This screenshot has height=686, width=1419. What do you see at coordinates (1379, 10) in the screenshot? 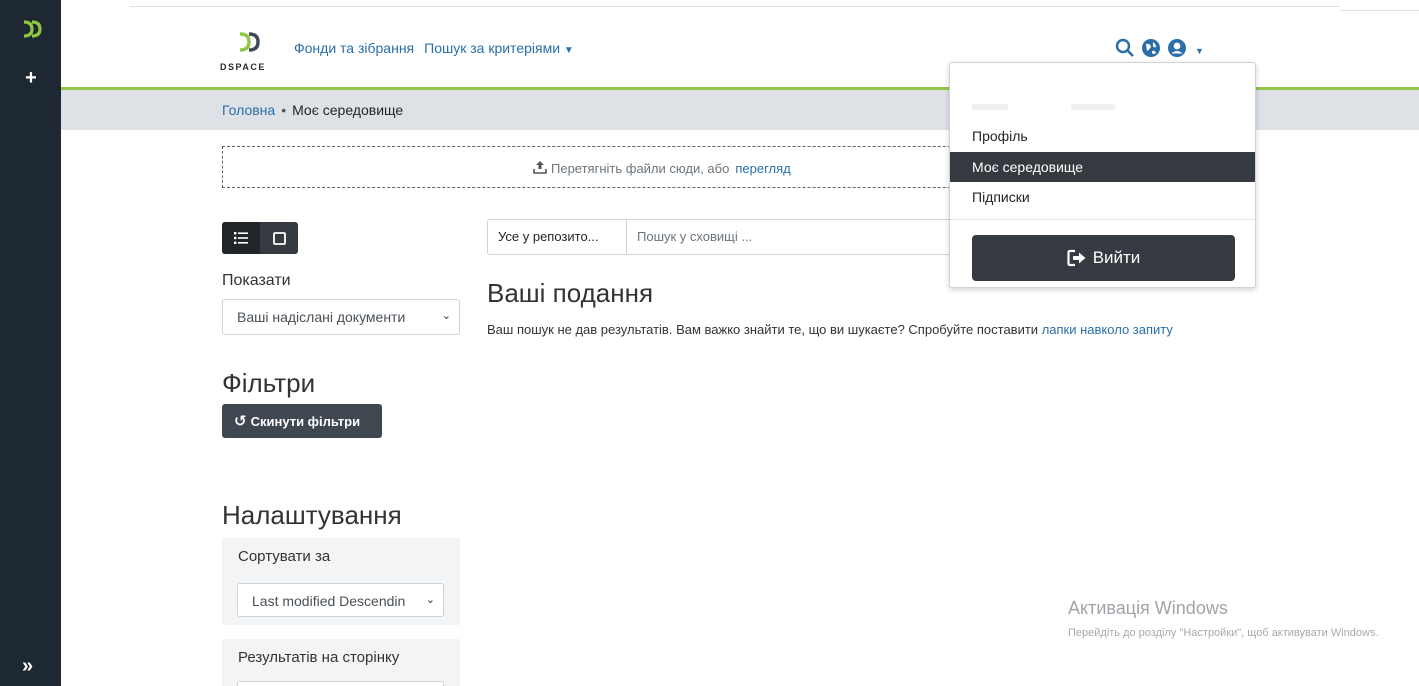
I see `divider` at bounding box center [1379, 10].